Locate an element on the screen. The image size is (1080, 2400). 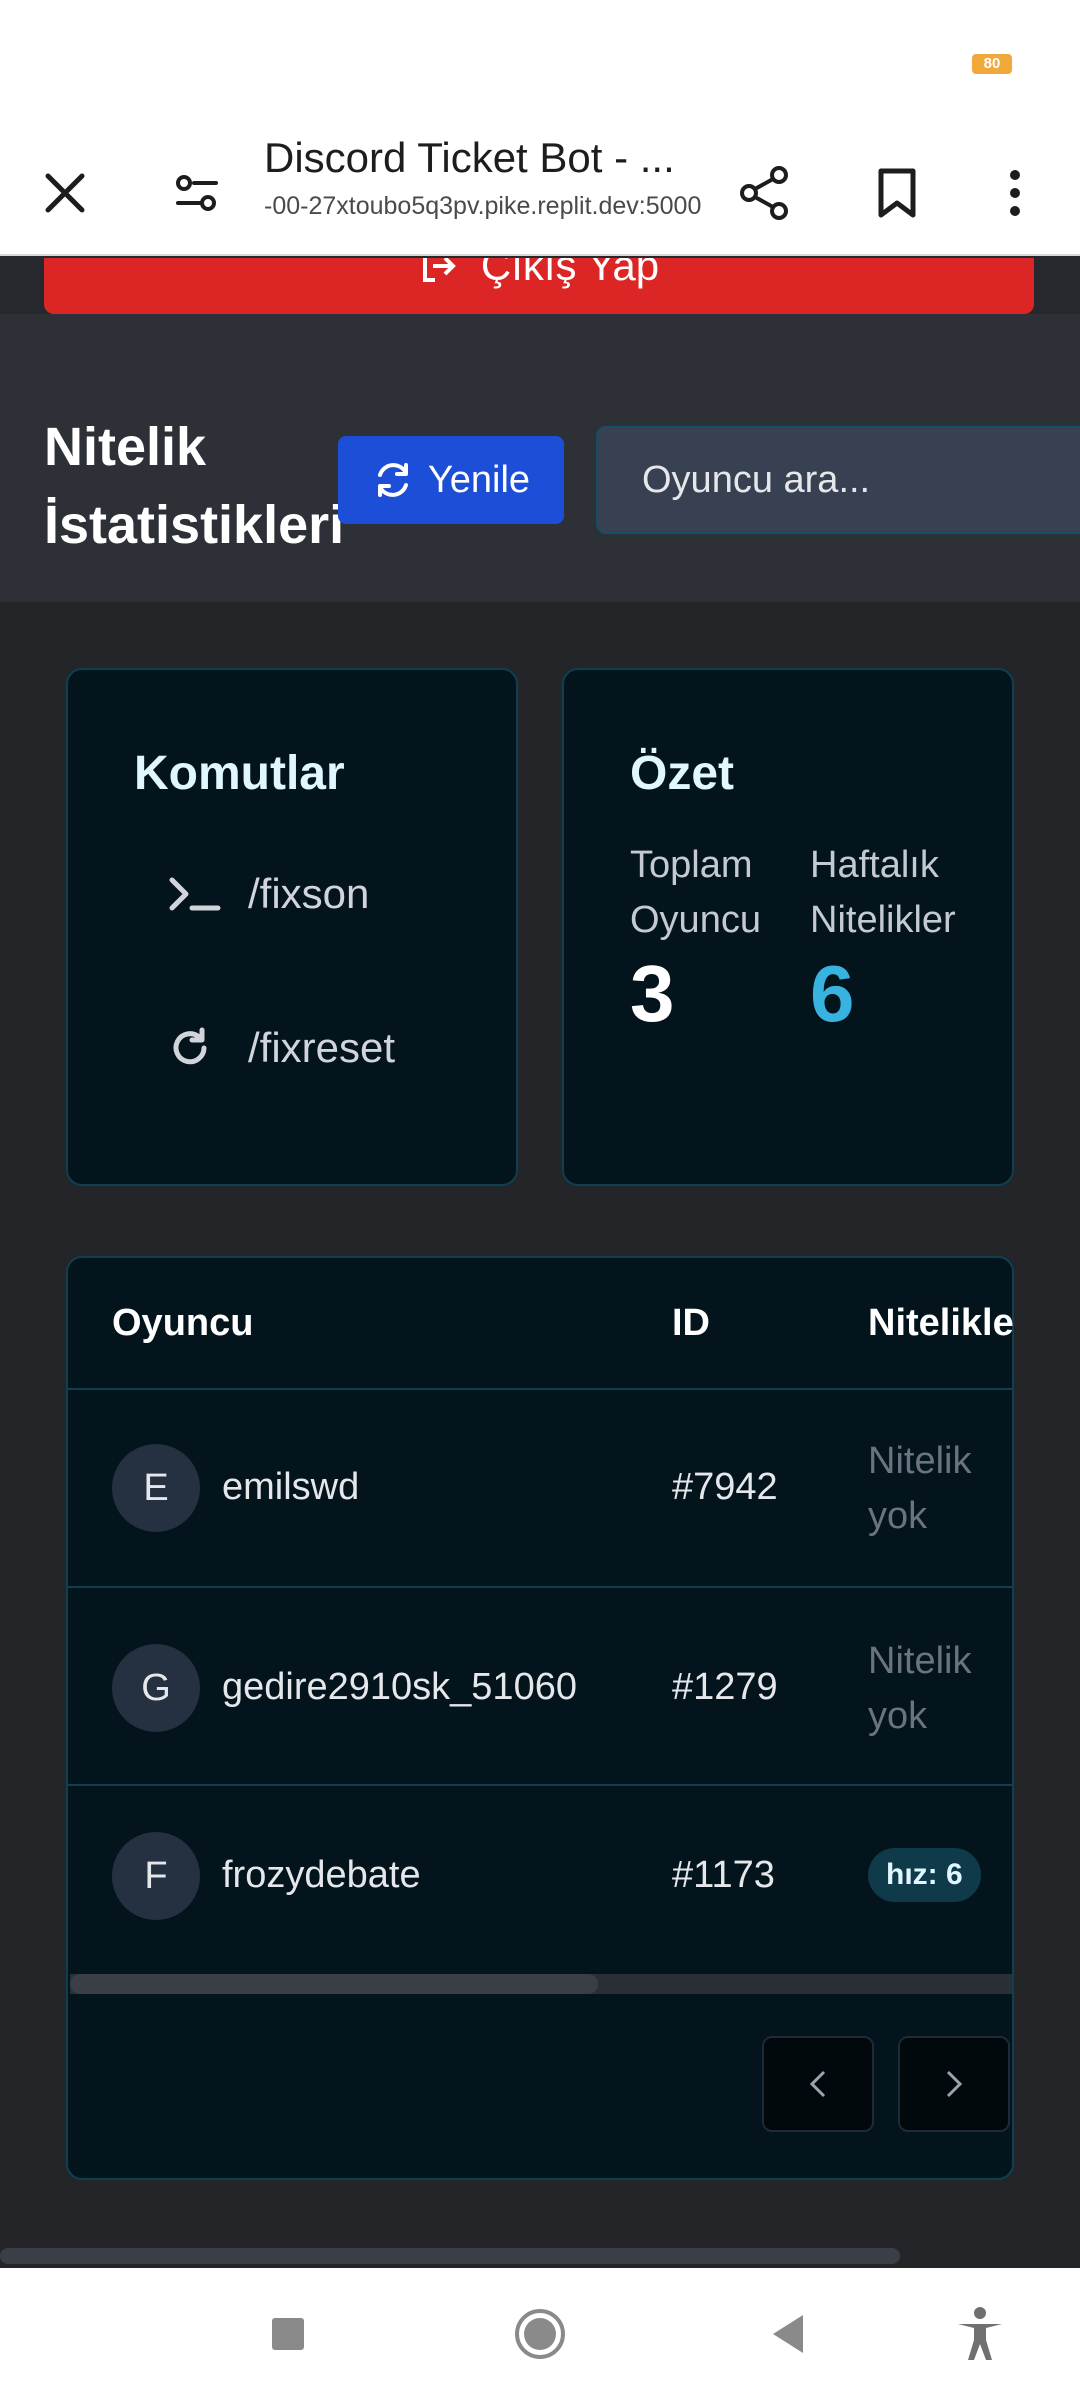
battery-indicator: 80 is located at coordinates (992, 64).